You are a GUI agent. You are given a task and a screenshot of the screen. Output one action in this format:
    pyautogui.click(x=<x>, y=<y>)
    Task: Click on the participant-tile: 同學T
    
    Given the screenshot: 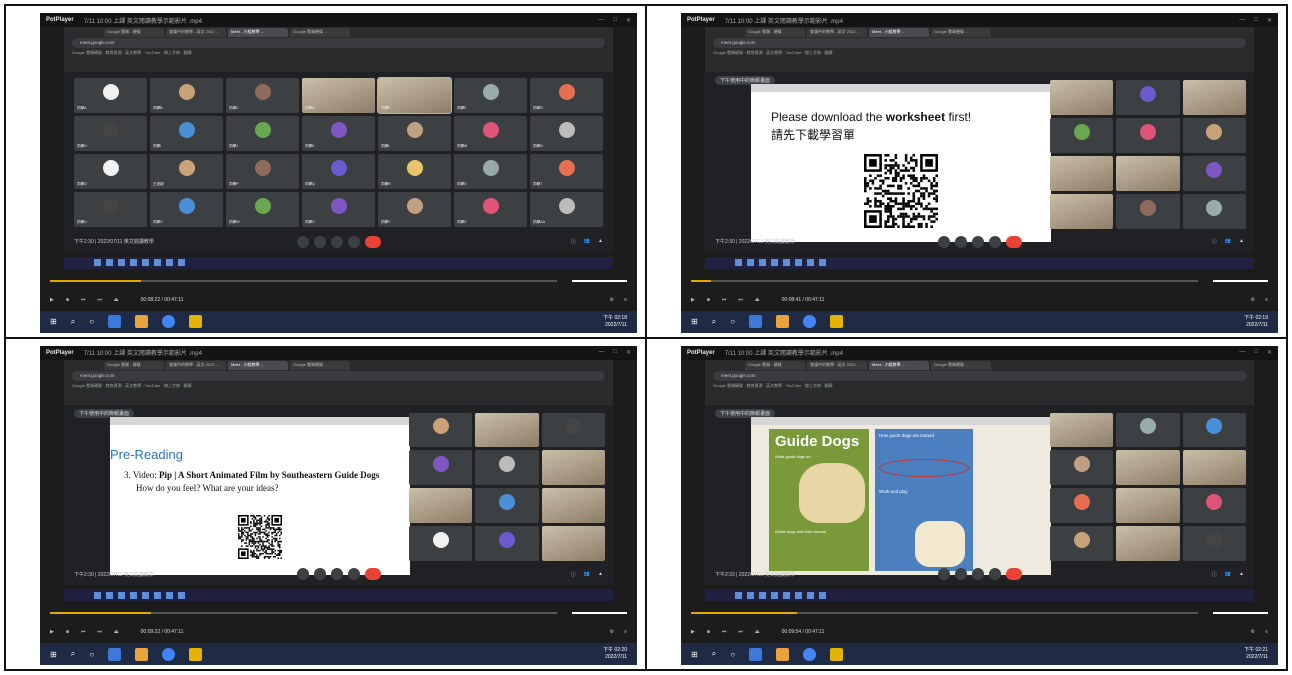 What is the action you would take?
    pyautogui.click(x=566, y=171)
    